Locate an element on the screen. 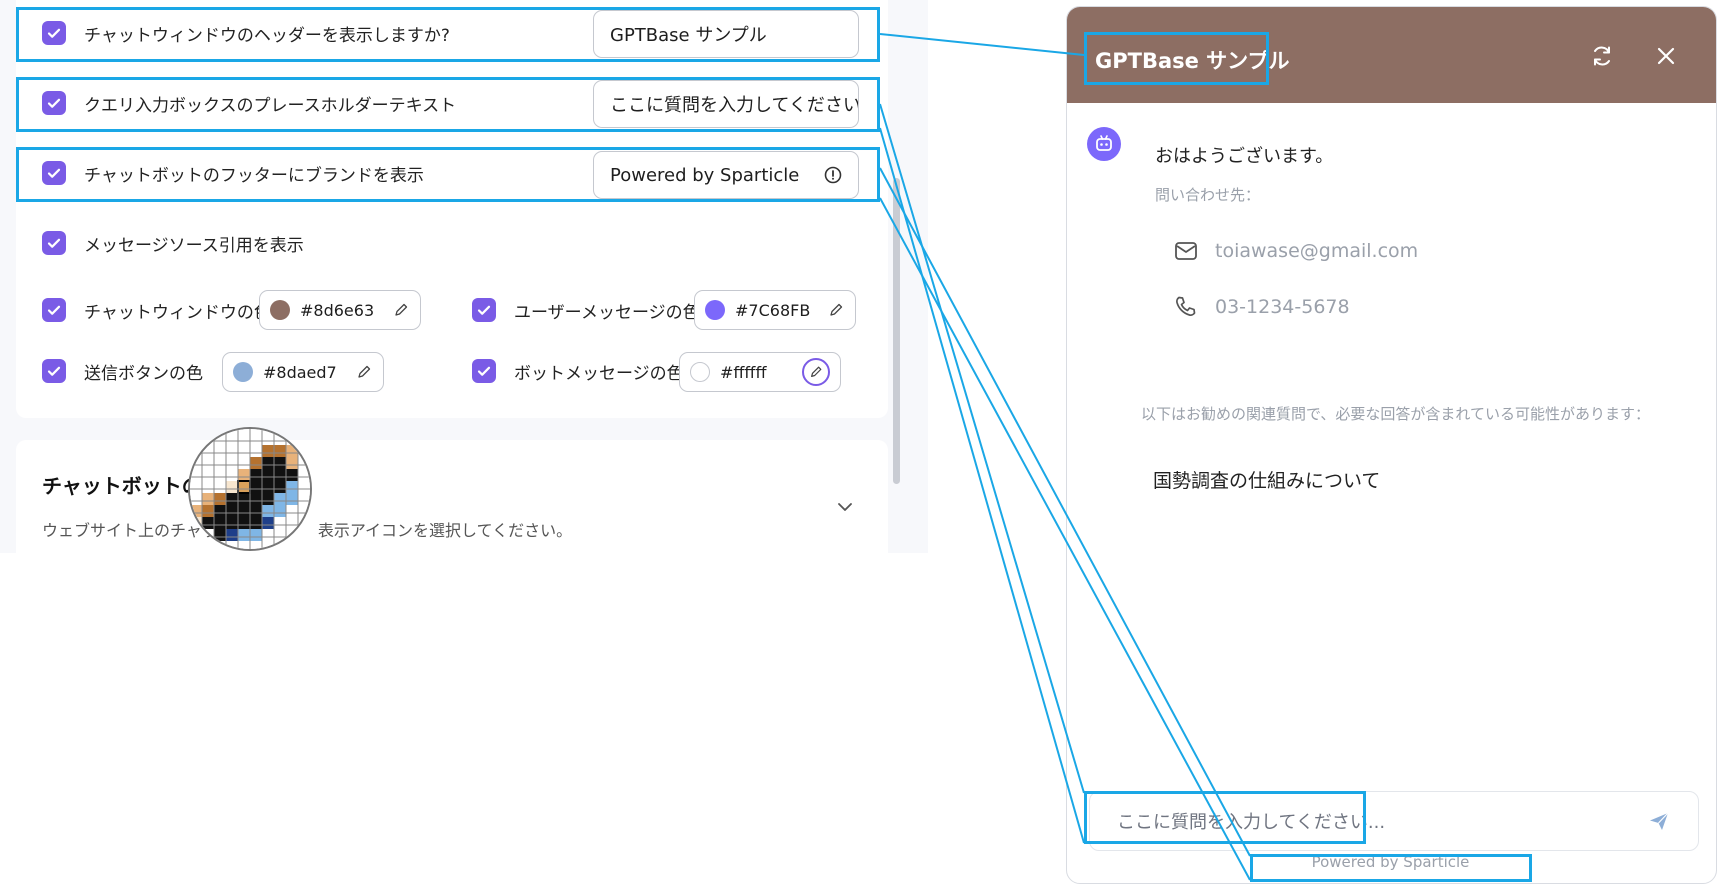  bot-message-color-checkbox is located at coordinates (484, 371).